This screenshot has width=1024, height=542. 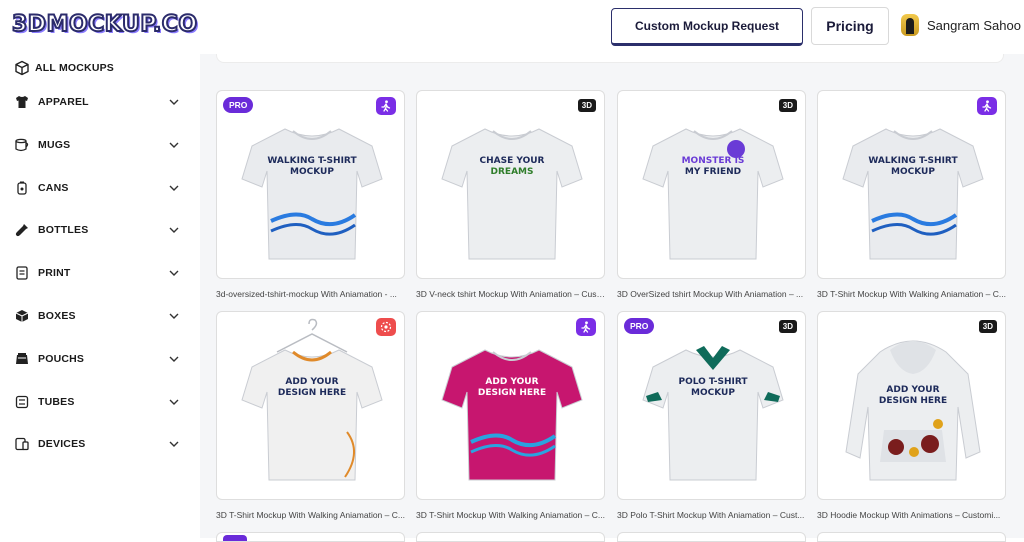 What do you see at coordinates (22, 273) in the screenshot?
I see `print-icon` at bounding box center [22, 273].